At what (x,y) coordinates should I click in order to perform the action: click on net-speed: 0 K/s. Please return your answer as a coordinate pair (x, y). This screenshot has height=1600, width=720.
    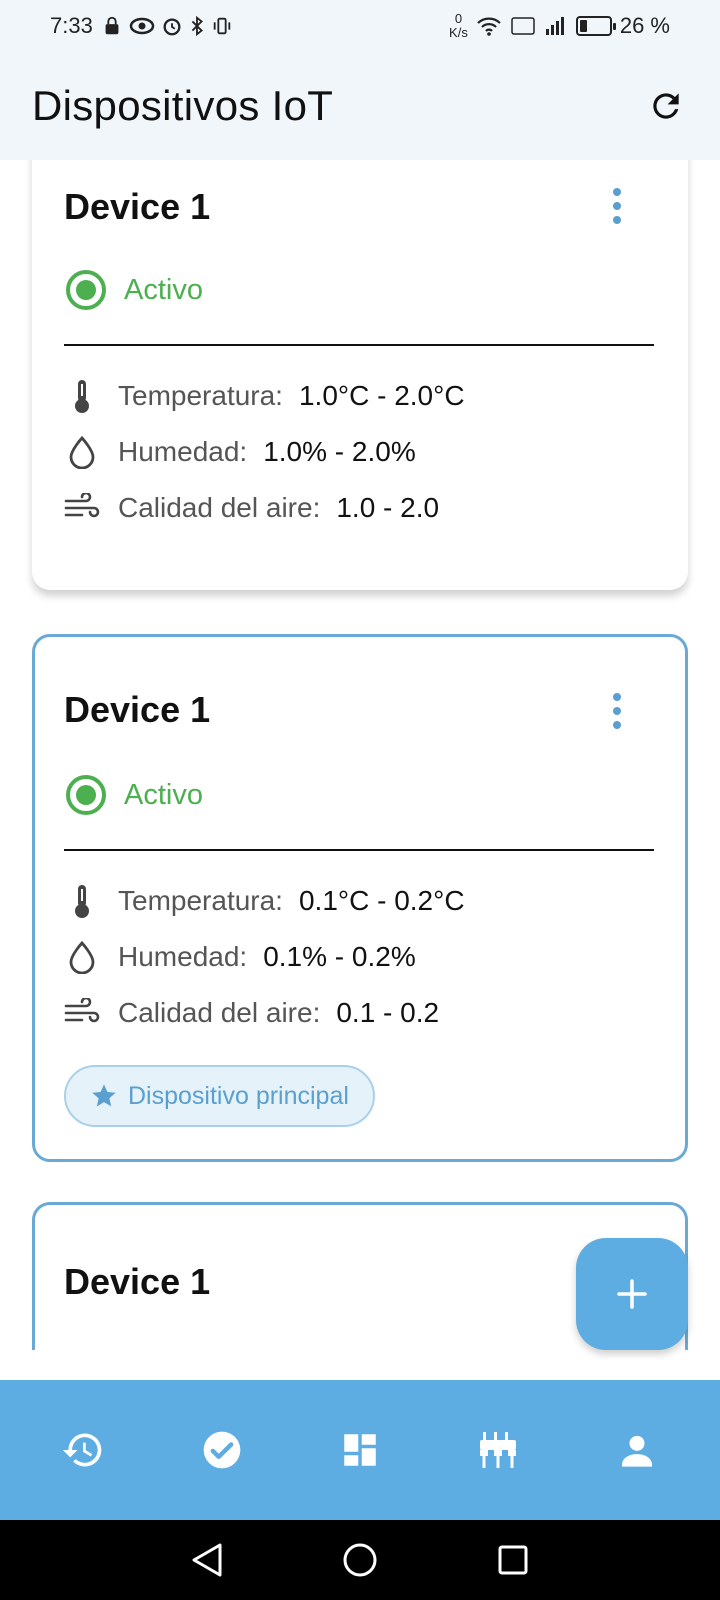
    Looking at the image, I should click on (458, 26).